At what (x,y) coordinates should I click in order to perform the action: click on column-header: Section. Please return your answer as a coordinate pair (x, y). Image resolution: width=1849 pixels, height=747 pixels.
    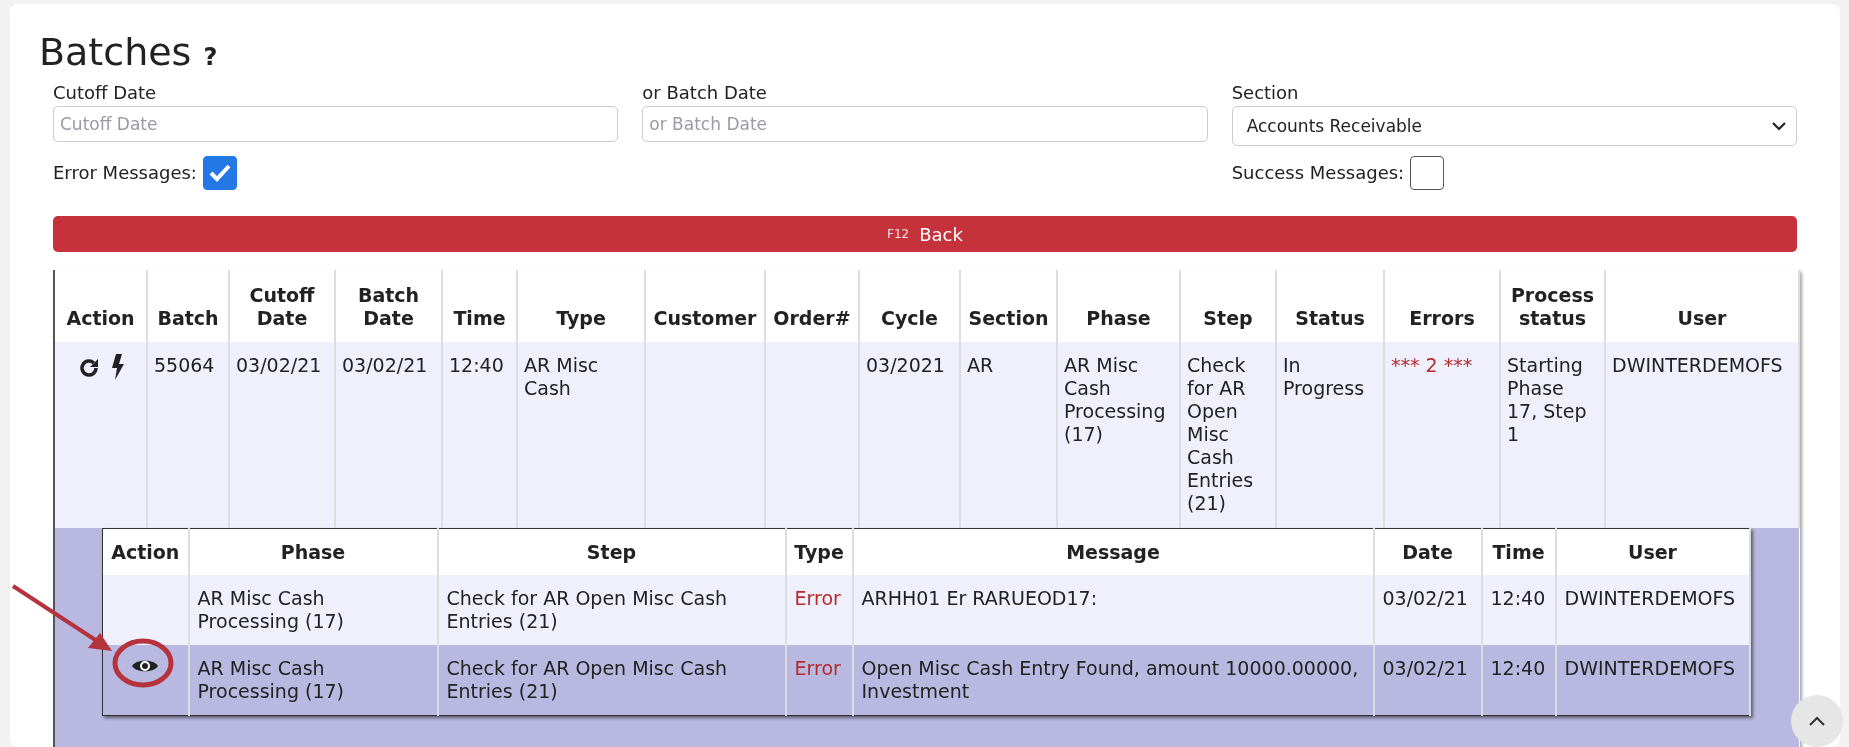
    Looking at the image, I should click on (1008, 306).